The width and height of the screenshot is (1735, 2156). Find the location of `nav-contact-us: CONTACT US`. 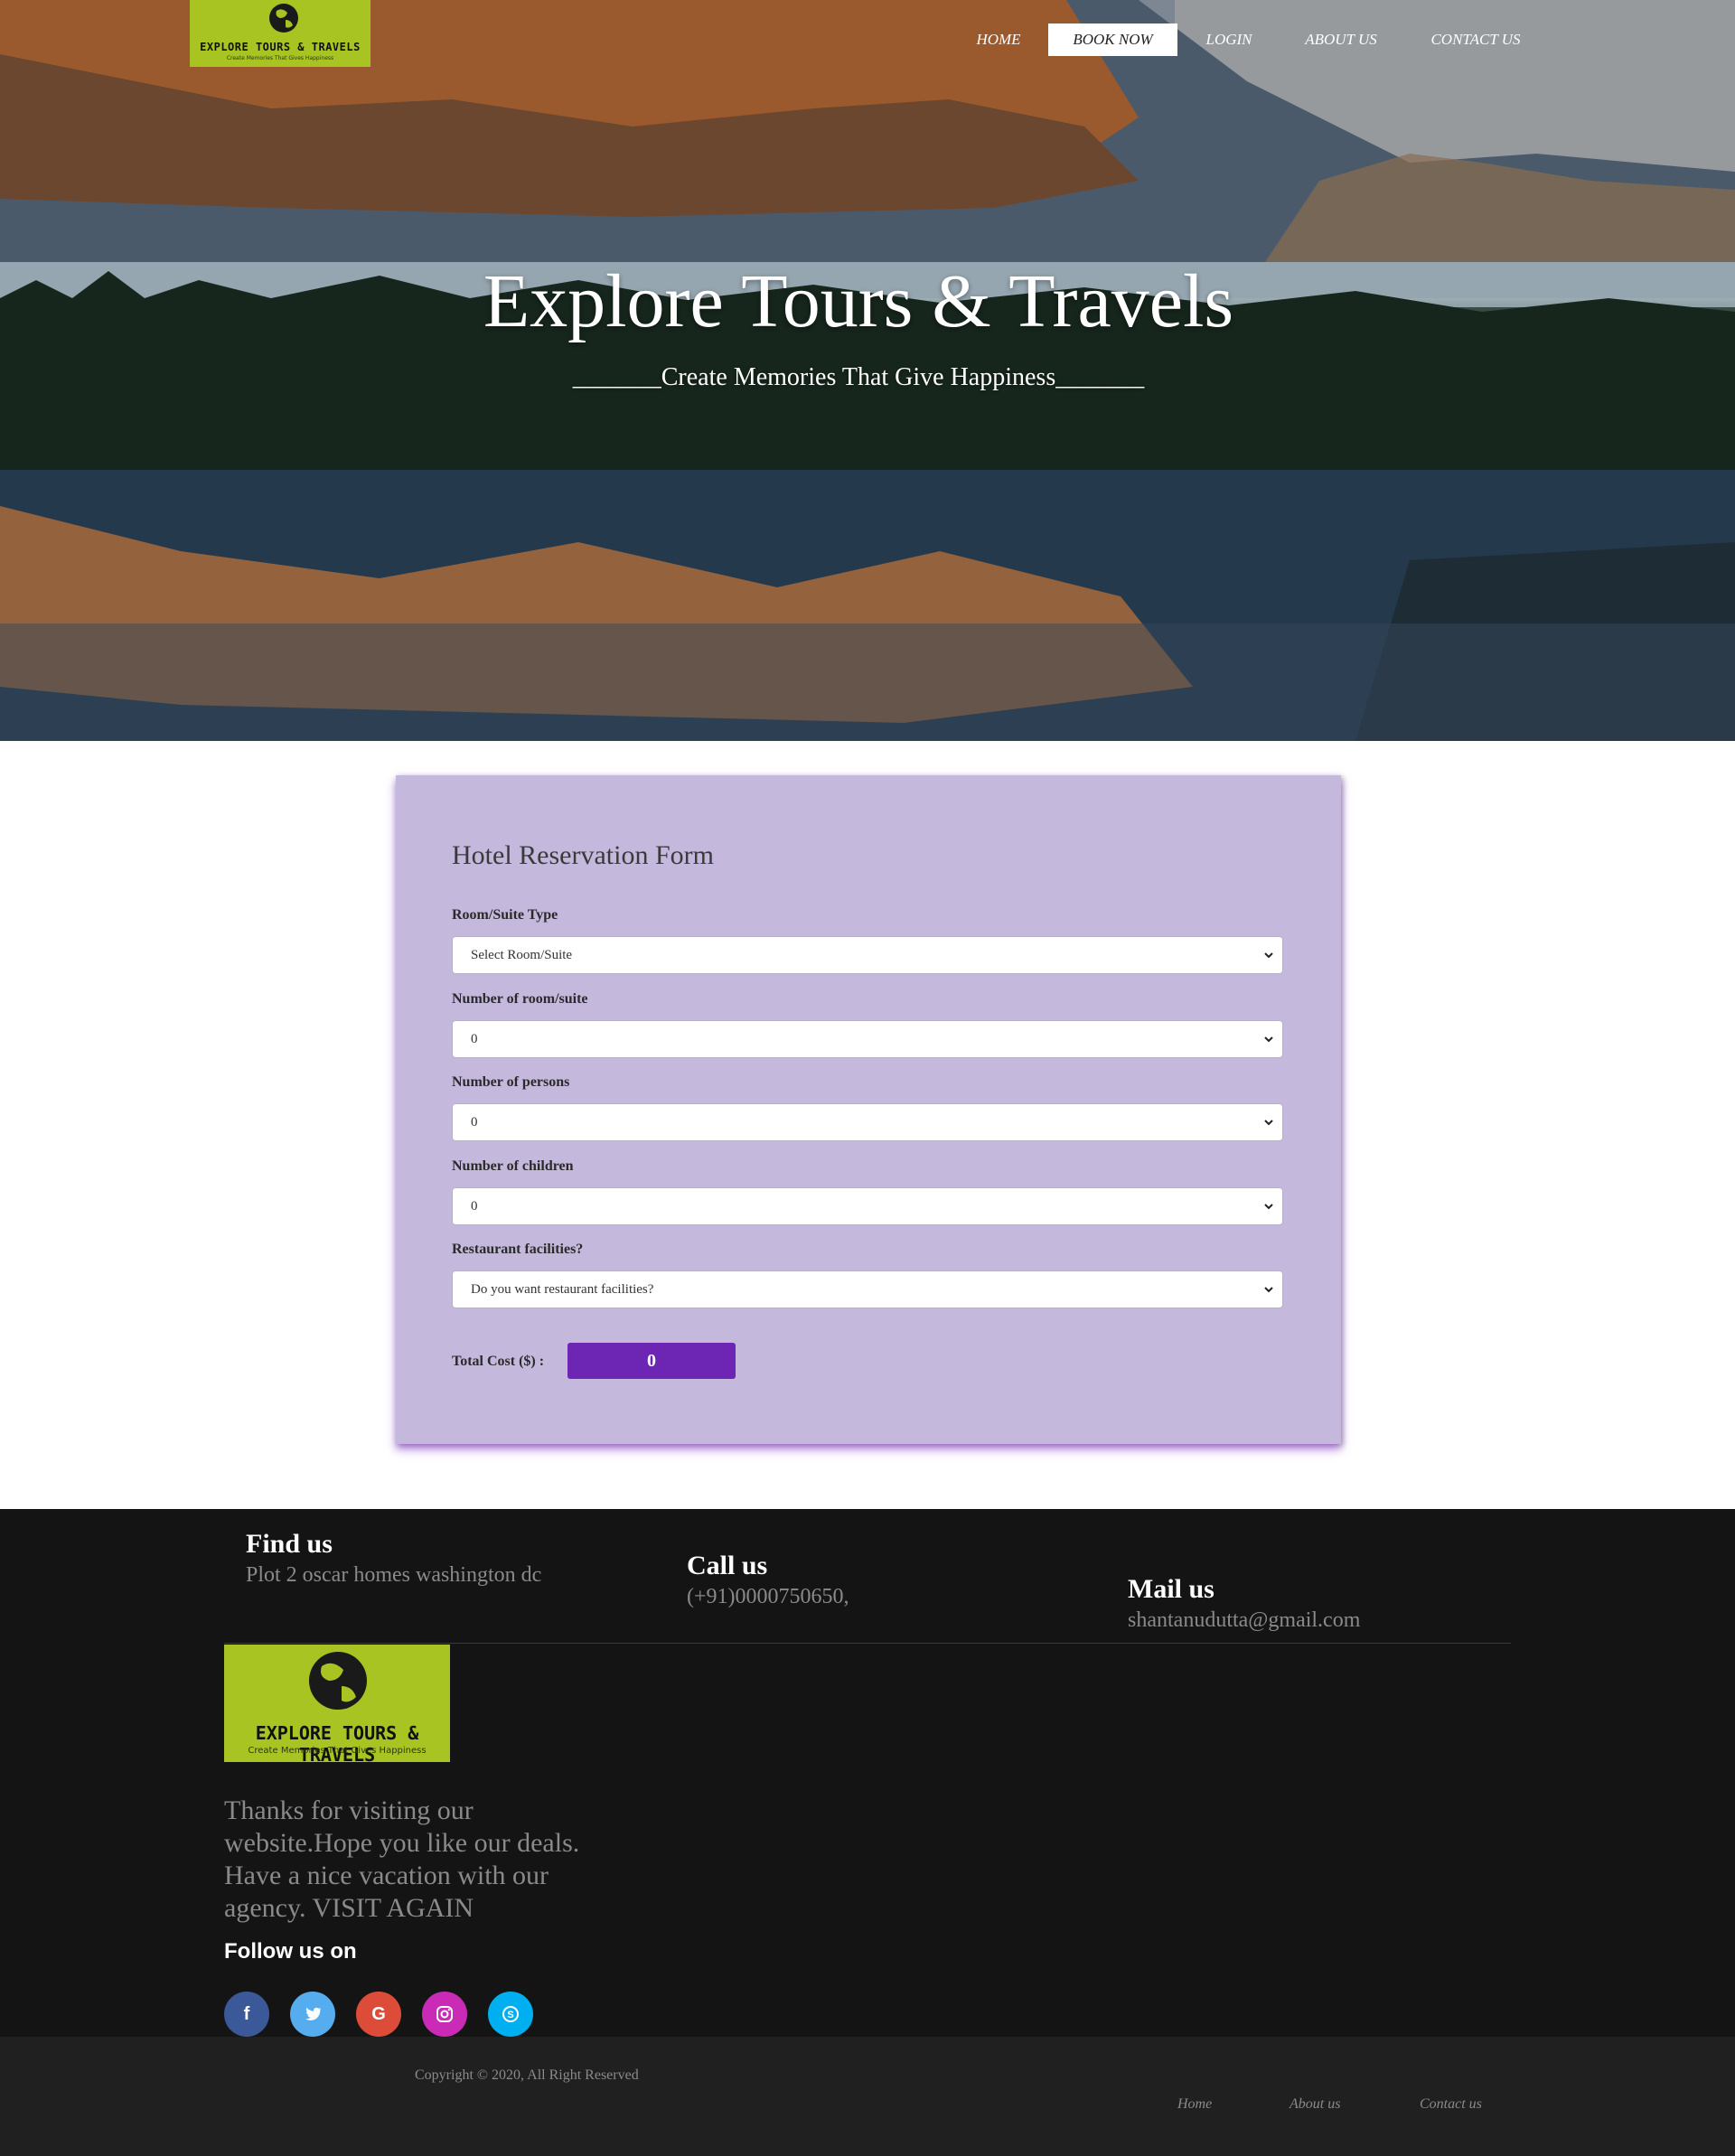

nav-contact-us: CONTACT US is located at coordinates (1476, 39).